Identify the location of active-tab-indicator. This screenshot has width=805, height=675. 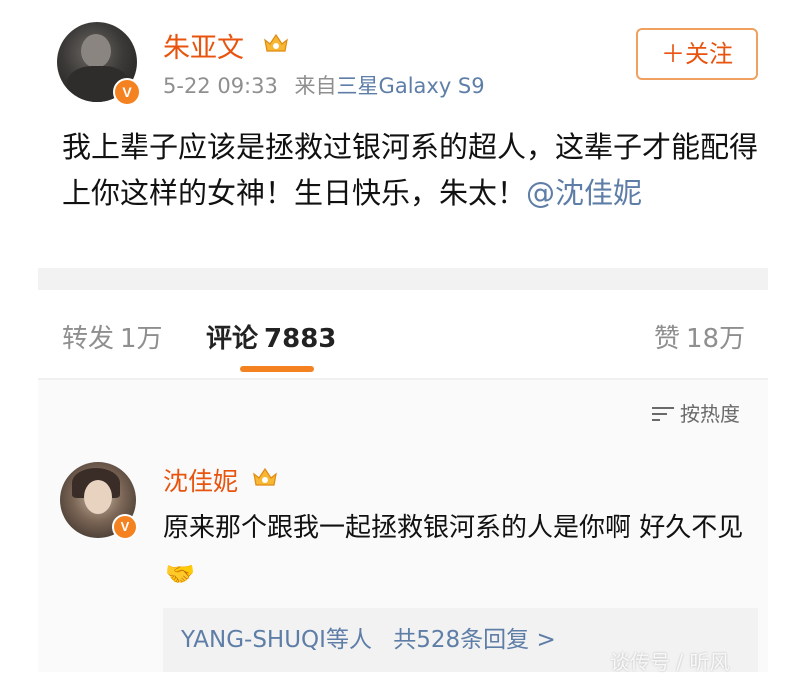
(277, 369).